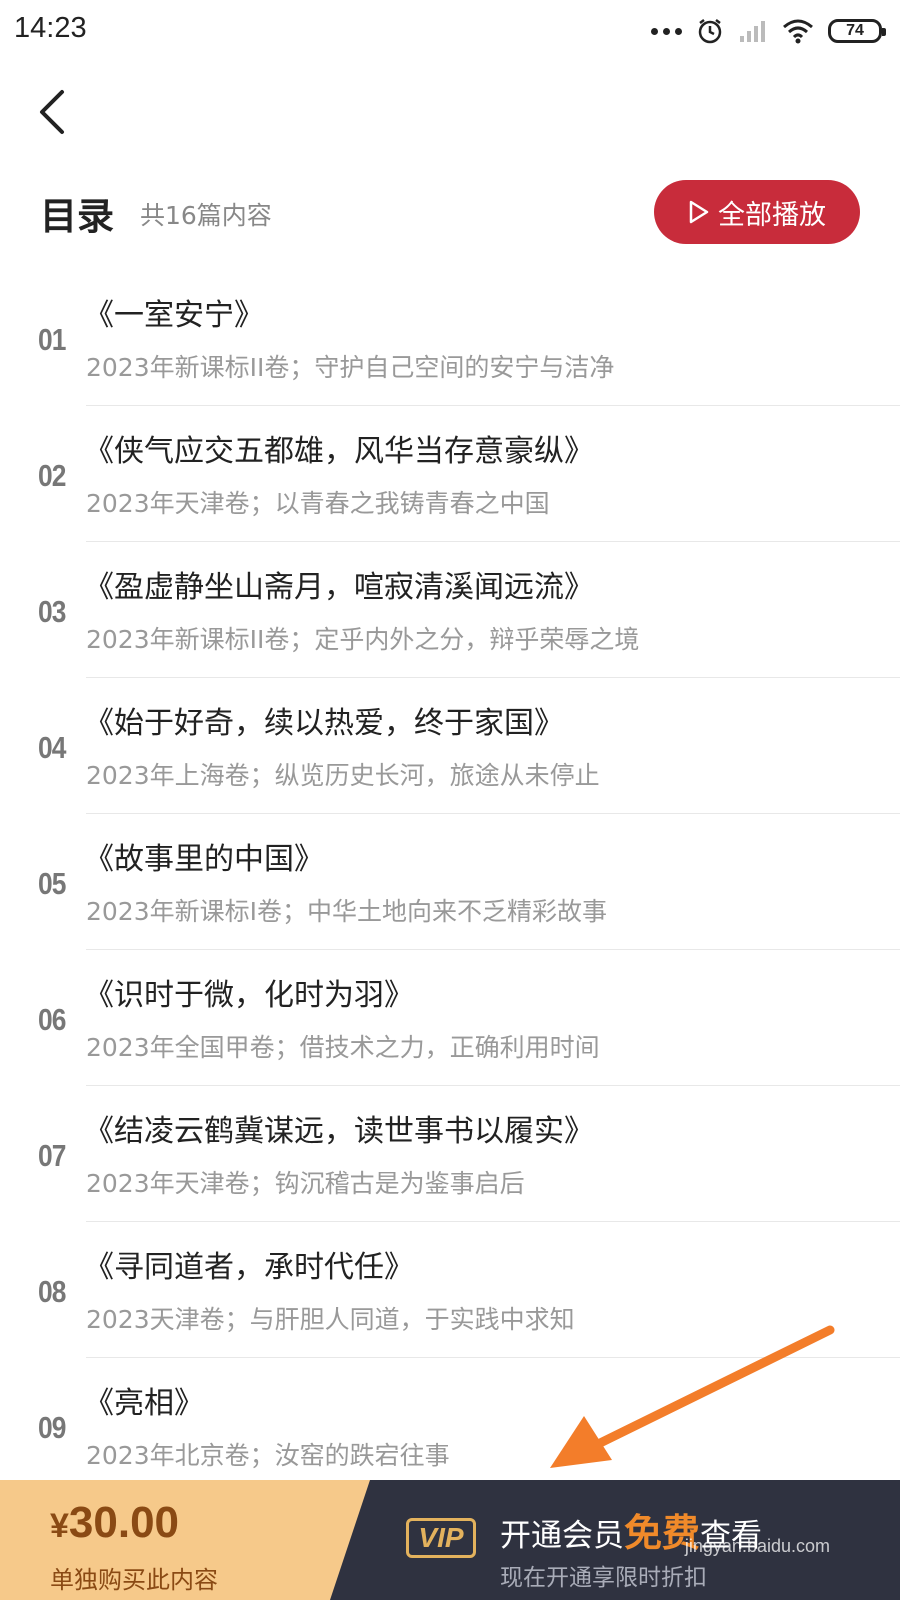 Image resolution: width=900 pixels, height=1600 pixels. What do you see at coordinates (450, 1018) in the screenshot?
I see `list-item: 06 《识时于微，化时为羽》 2023年全国甲卷；借技术之力，正确利用时间` at bounding box center [450, 1018].